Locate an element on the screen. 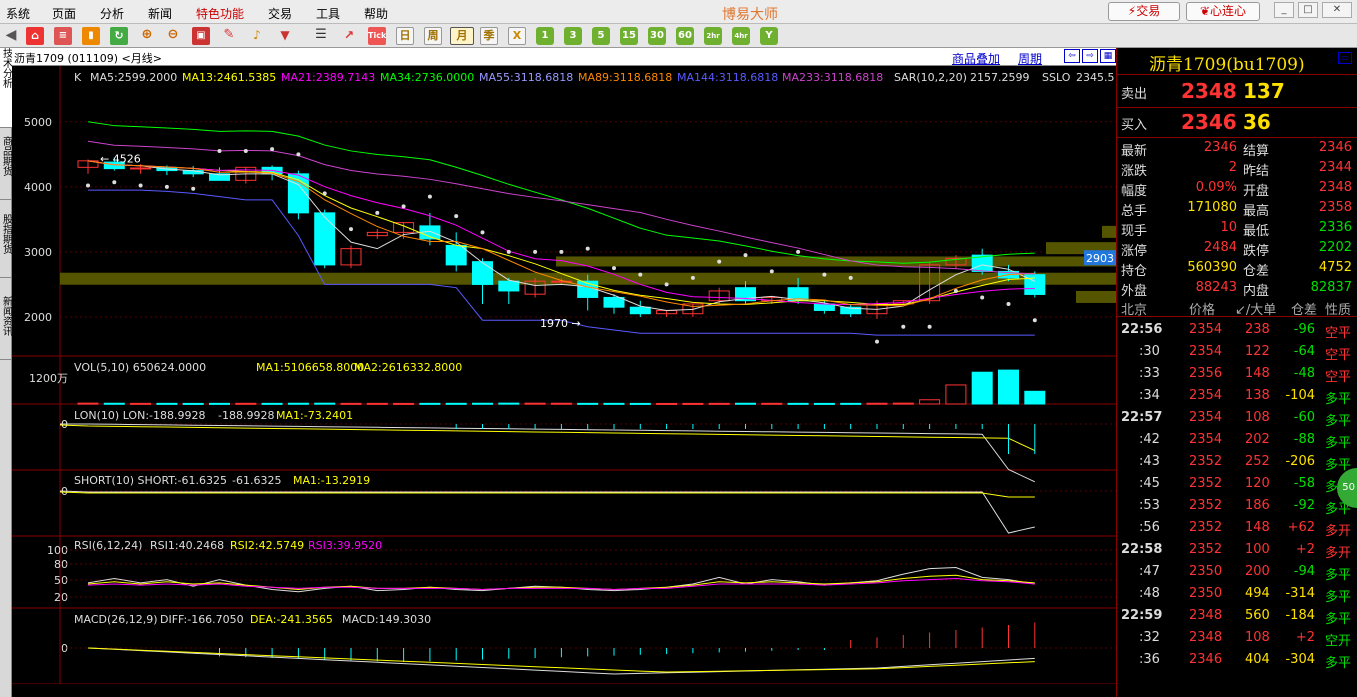 The image size is (1357, 697). period-month: 月 is located at coordinates (462, 36).